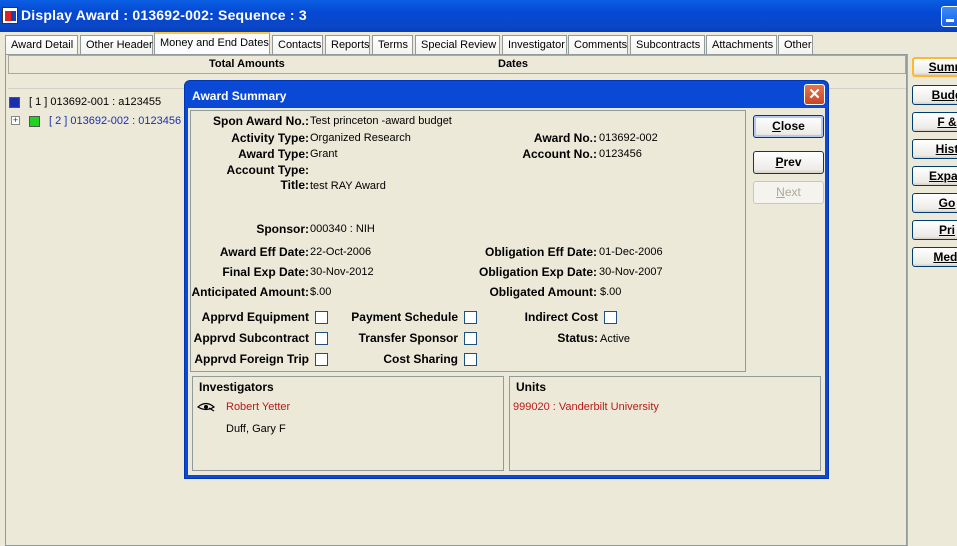 This screenshot has width=957, height=546. Describe the element at coordinates (949, 16) in the screenshot. I see `minimize-button` at that location.